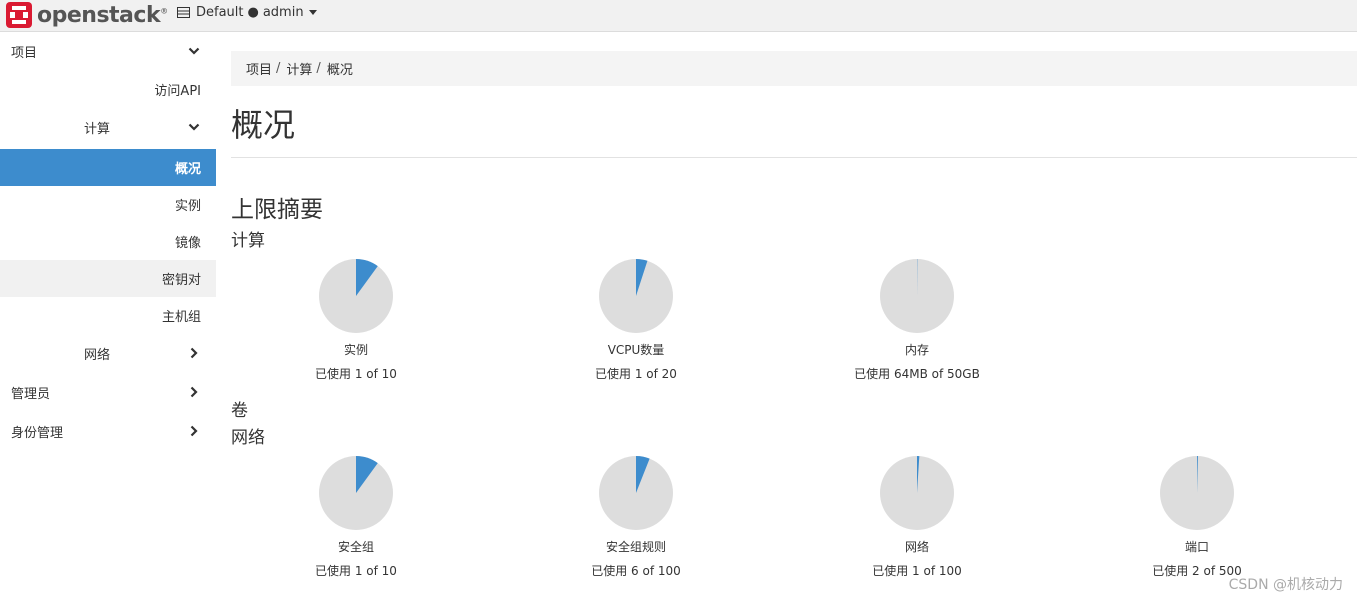 The width and height of the screenshot is (1357, 602). I want to click on sidebar-item: 访问API, so click(108, 89).